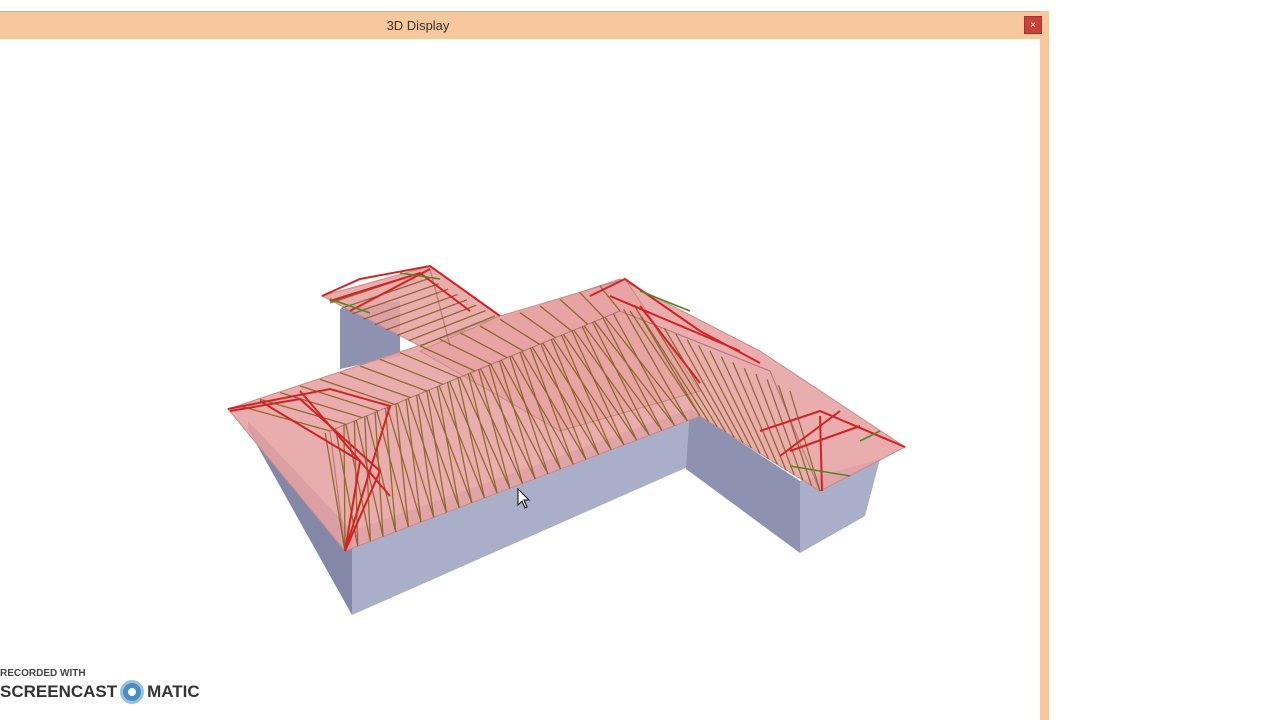 This screenshot has height=720, width=1280. Describe the element at coordinates (173, 691) in the screenshot. I see `watermark-right: MATIC` at that location.